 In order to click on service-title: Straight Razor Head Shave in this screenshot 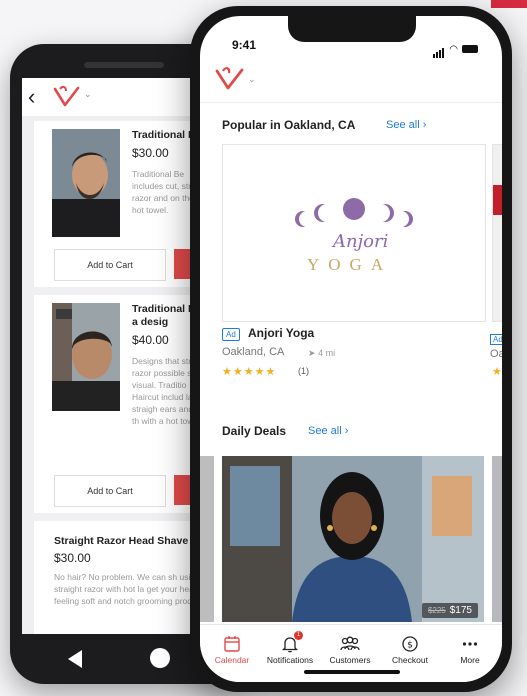, I will do `click(121, 541)`.